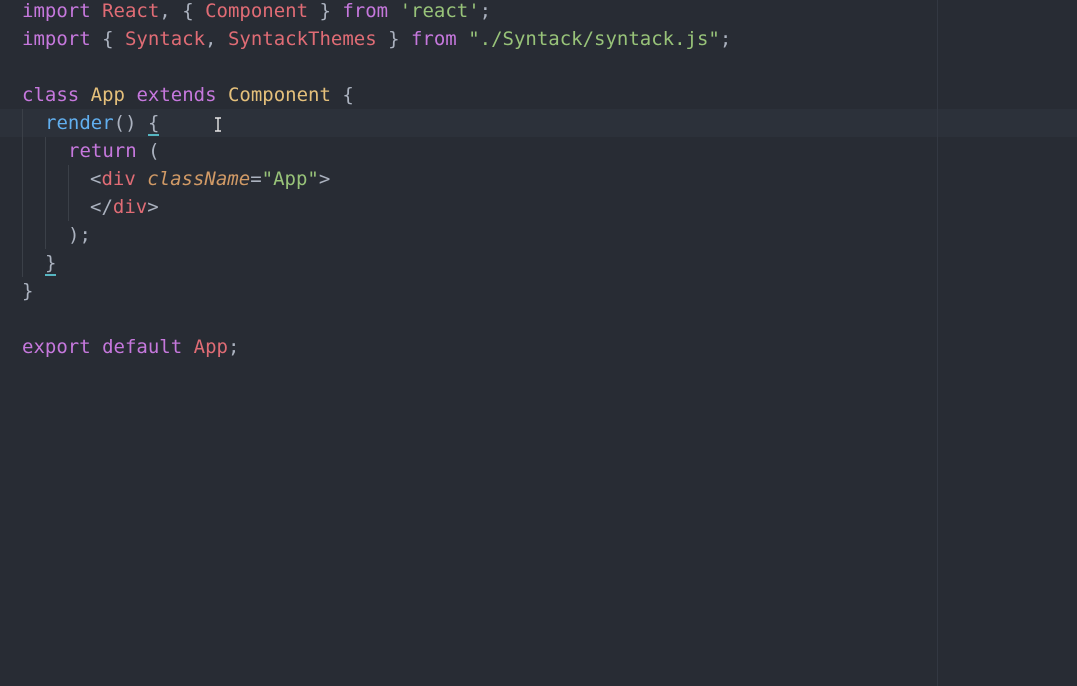 This screenshot has width=1077, height=686. What do you see at coordinates (199, 179) in the screenshot?
I see `jsx-attribute: className` at bounding box center [199, 179].